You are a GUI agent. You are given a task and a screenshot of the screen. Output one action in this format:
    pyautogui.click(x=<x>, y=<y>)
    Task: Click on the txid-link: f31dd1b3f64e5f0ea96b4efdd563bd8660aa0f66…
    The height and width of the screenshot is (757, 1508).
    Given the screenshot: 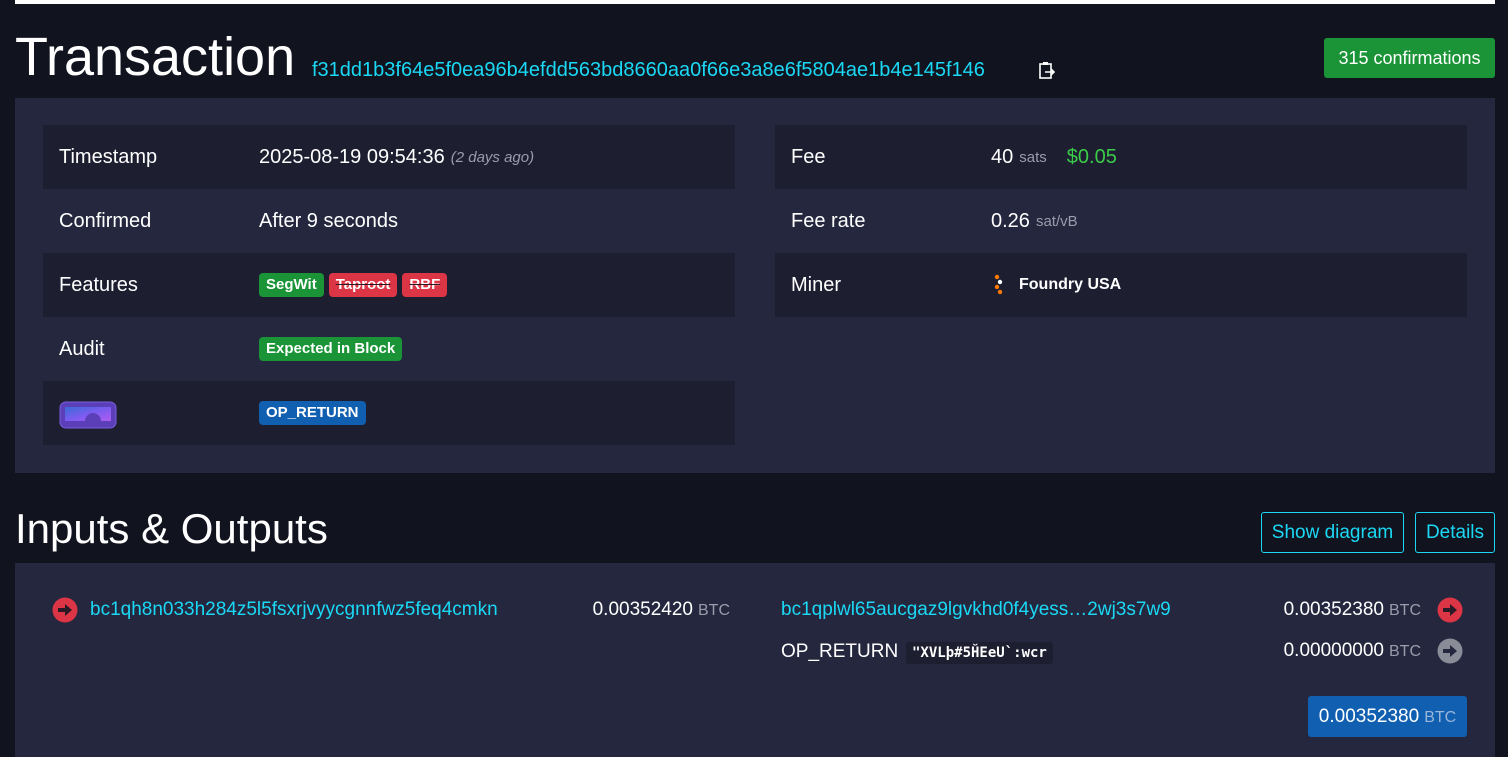 What is the action you would take?
    pyautogui.click(x=648, y=70)
    